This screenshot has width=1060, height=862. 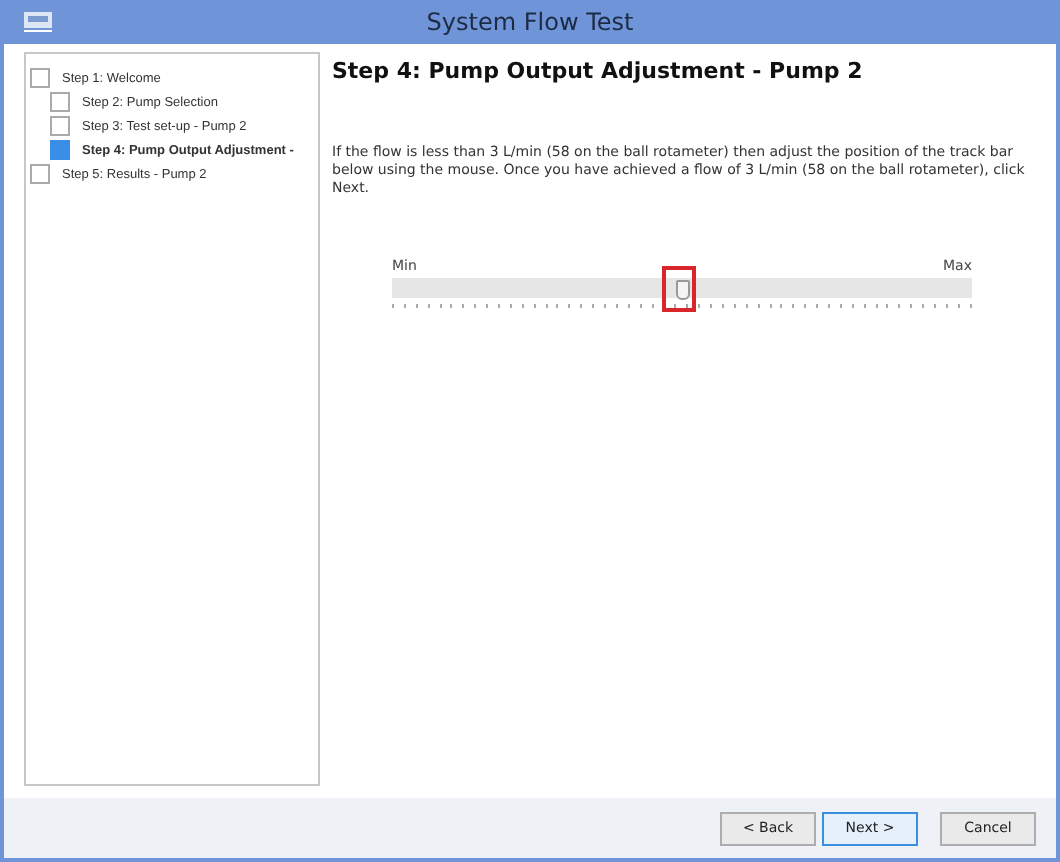 I want to click on window-title: System Flow Test, so click(x=530, y=22).